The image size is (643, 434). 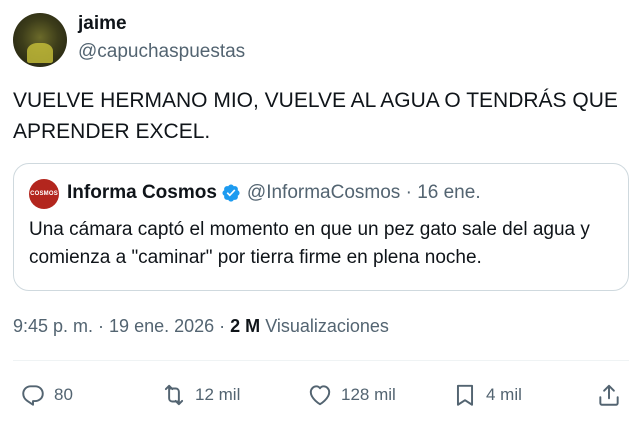 What do you see at coordinates (327, 326) in the screenshot?
I see `views-label: Visualizaciones` at bounding box center [327, 326].